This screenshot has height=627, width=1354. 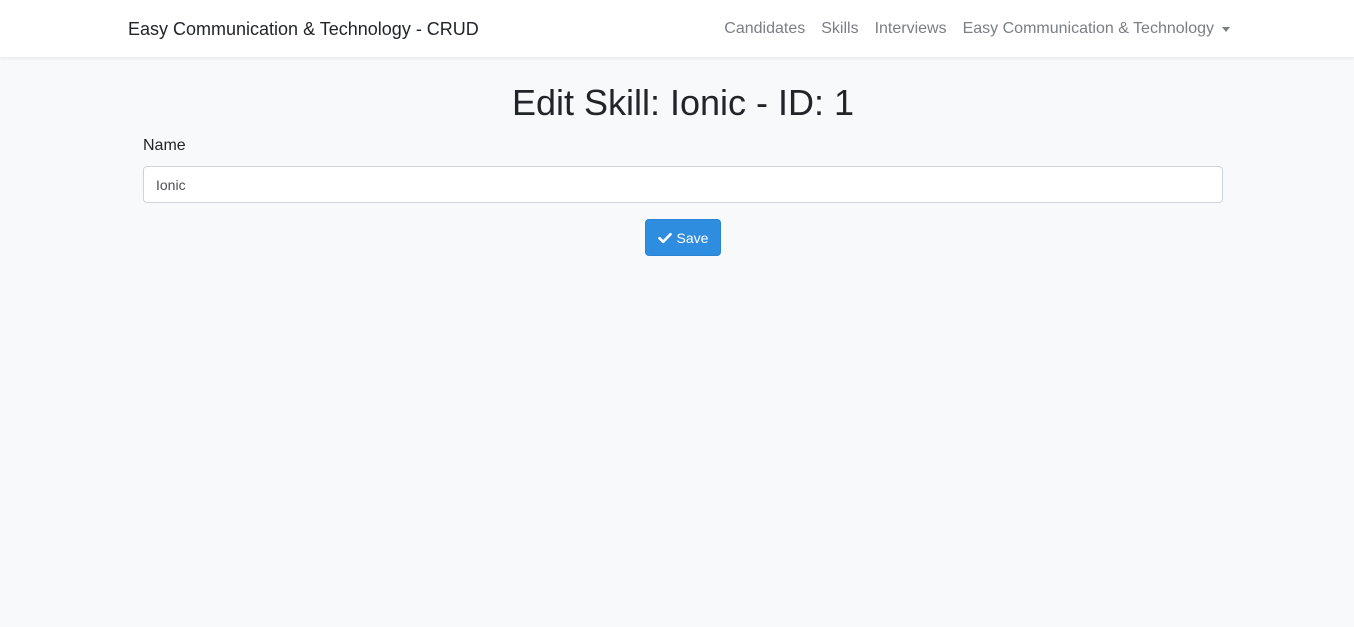 What do you see at coordinates (683, 102) in the screenshot?
I see `page-title: Edit Skill: Ionic - ID: 1` at bounding box center [683, 102].